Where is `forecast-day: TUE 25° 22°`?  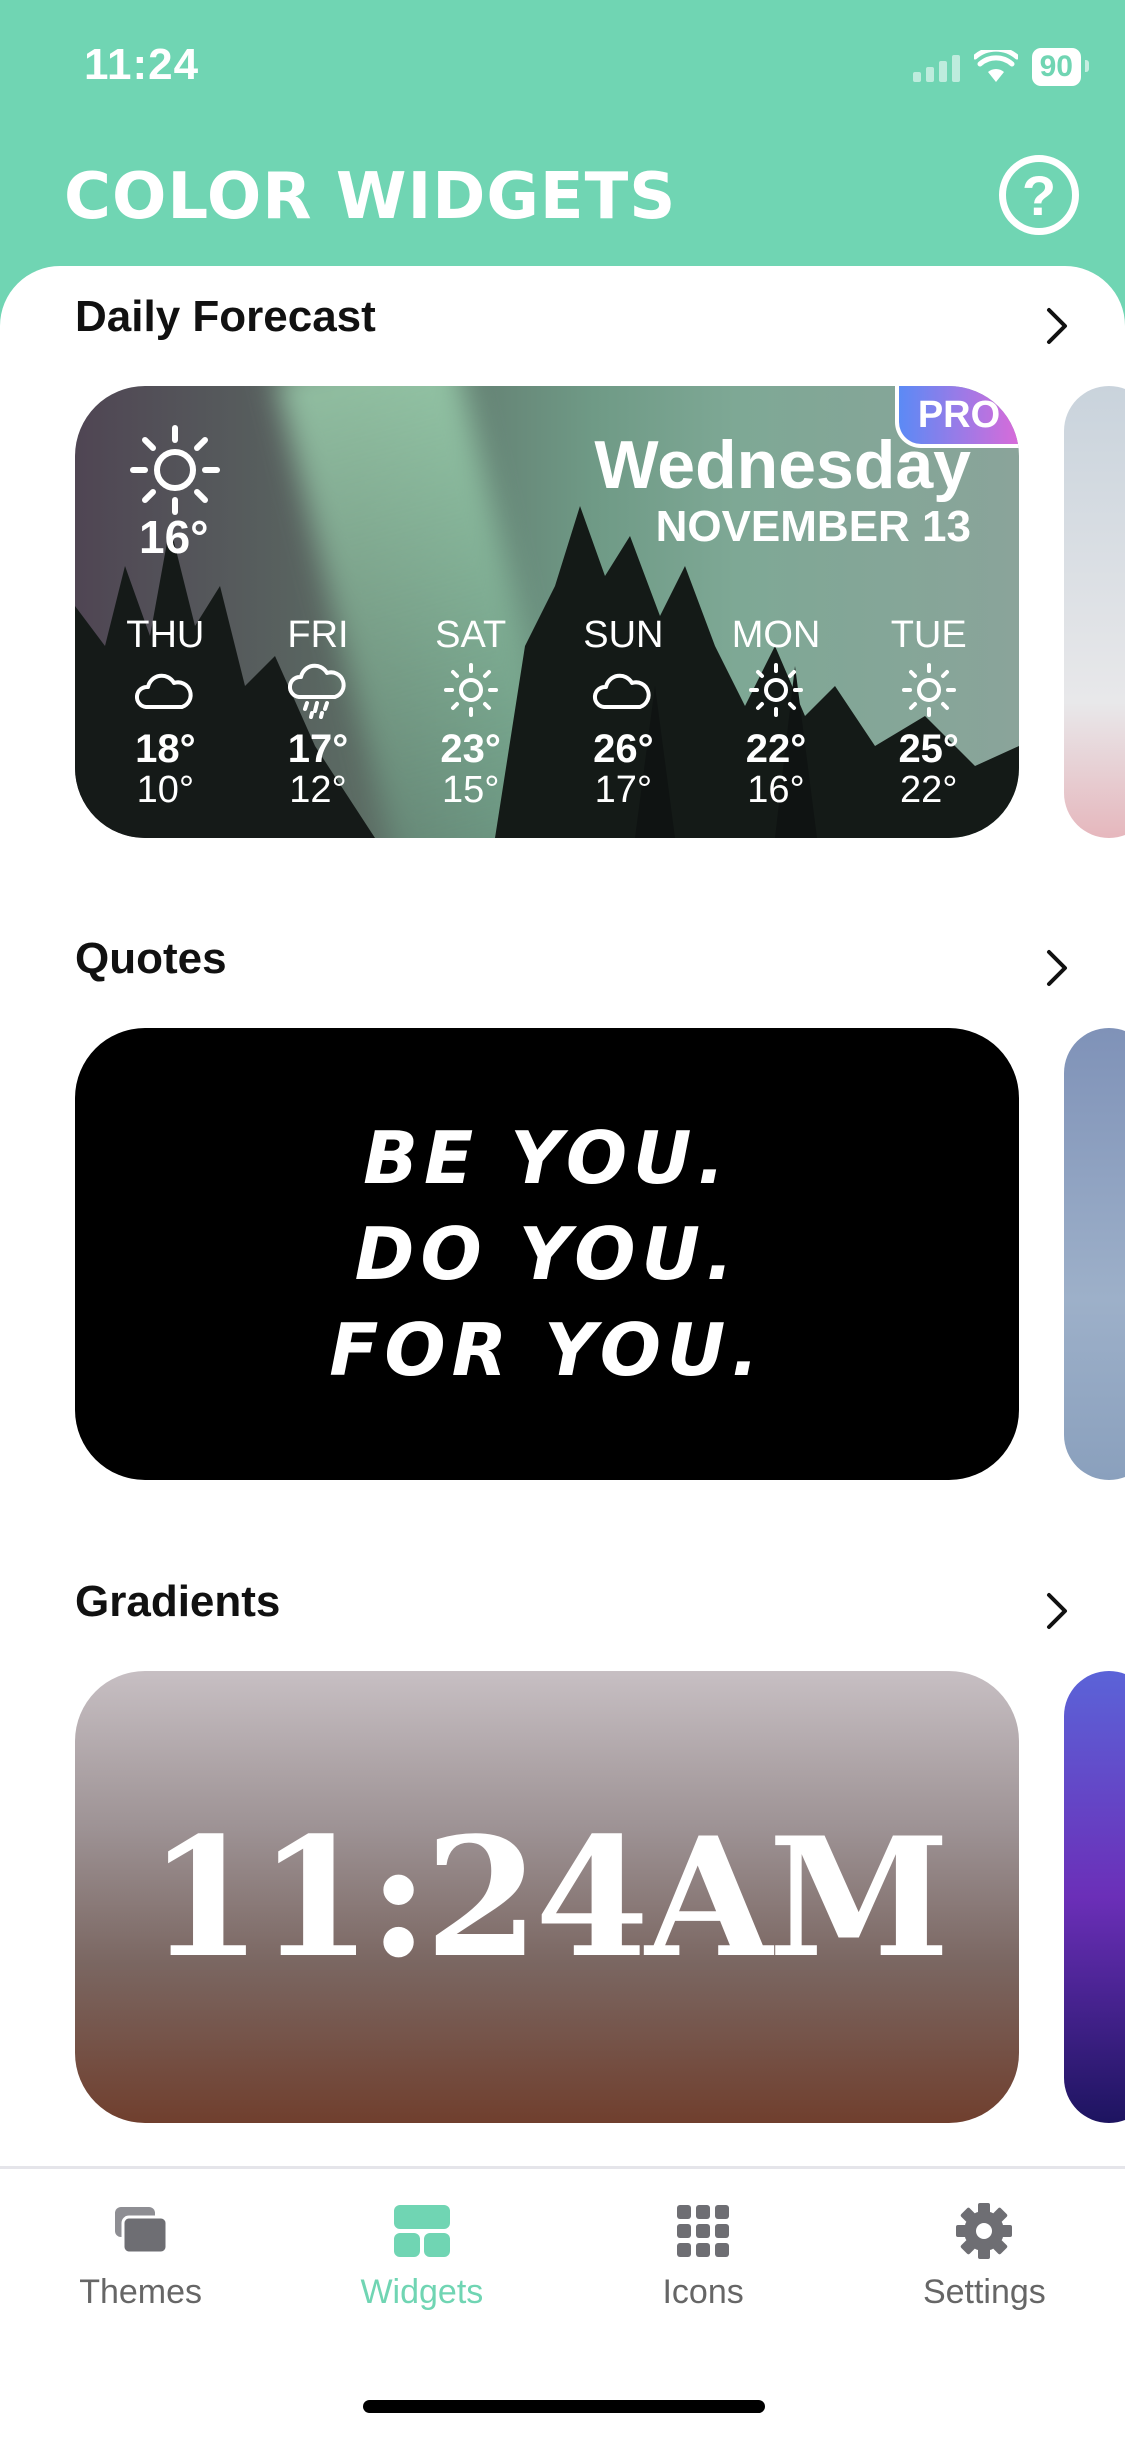 forecast-day: TUE 25° 22° is located at coordinates (928, 712).